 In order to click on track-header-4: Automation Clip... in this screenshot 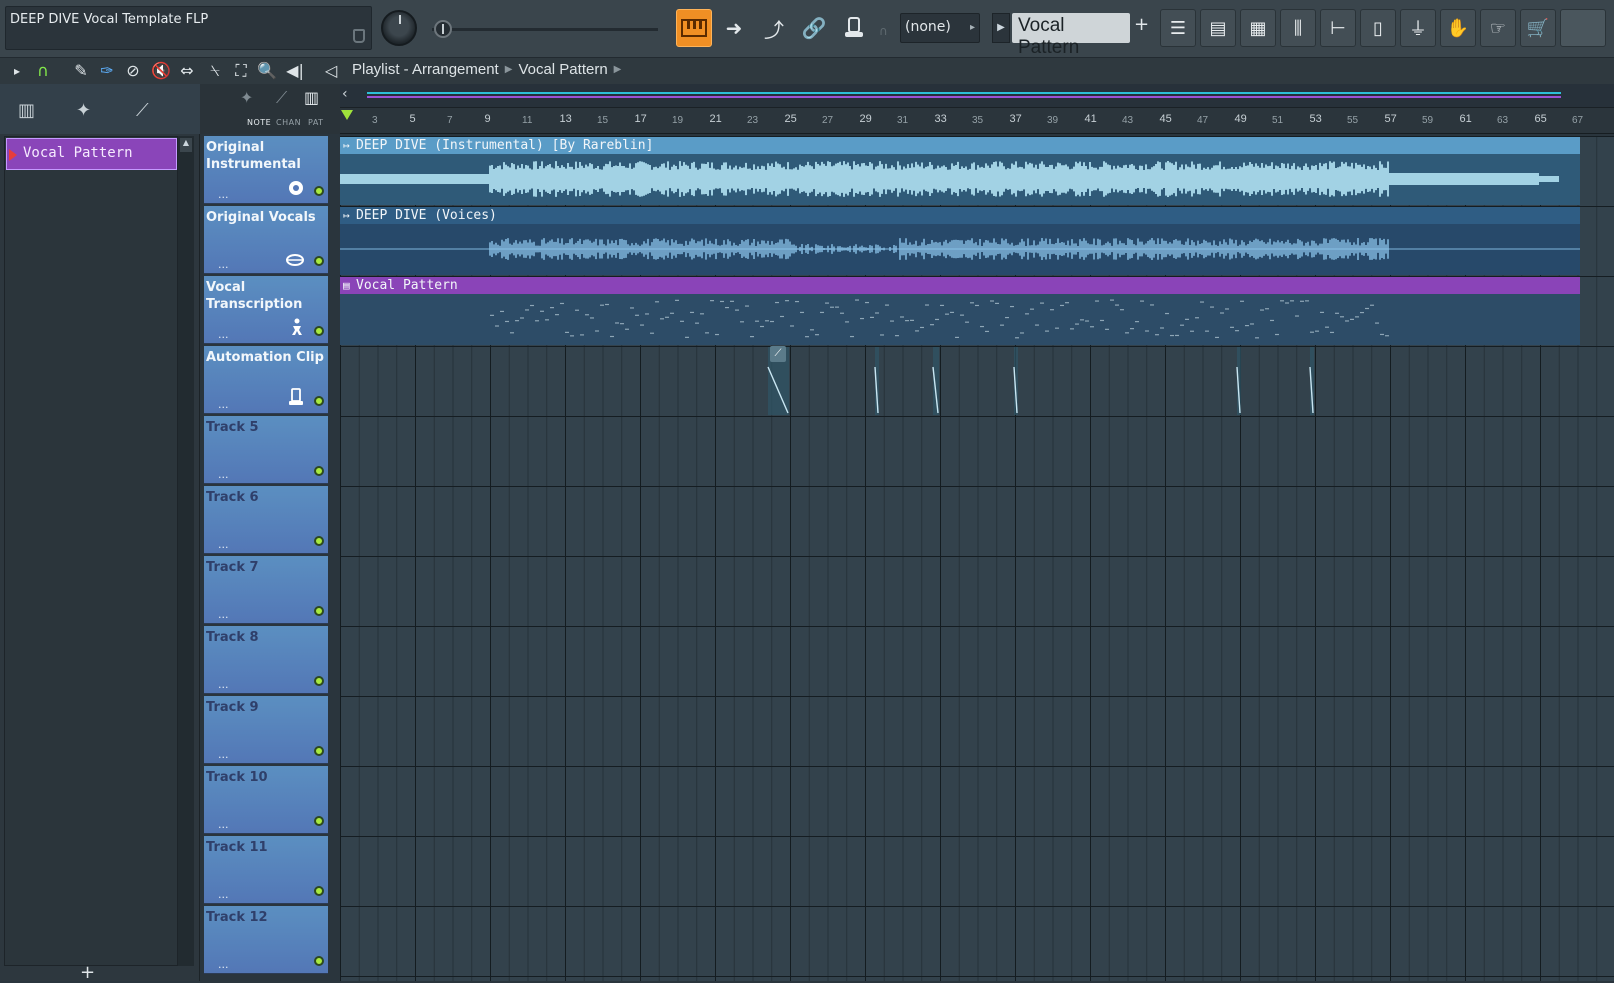, I will do `click(266, 380)`.